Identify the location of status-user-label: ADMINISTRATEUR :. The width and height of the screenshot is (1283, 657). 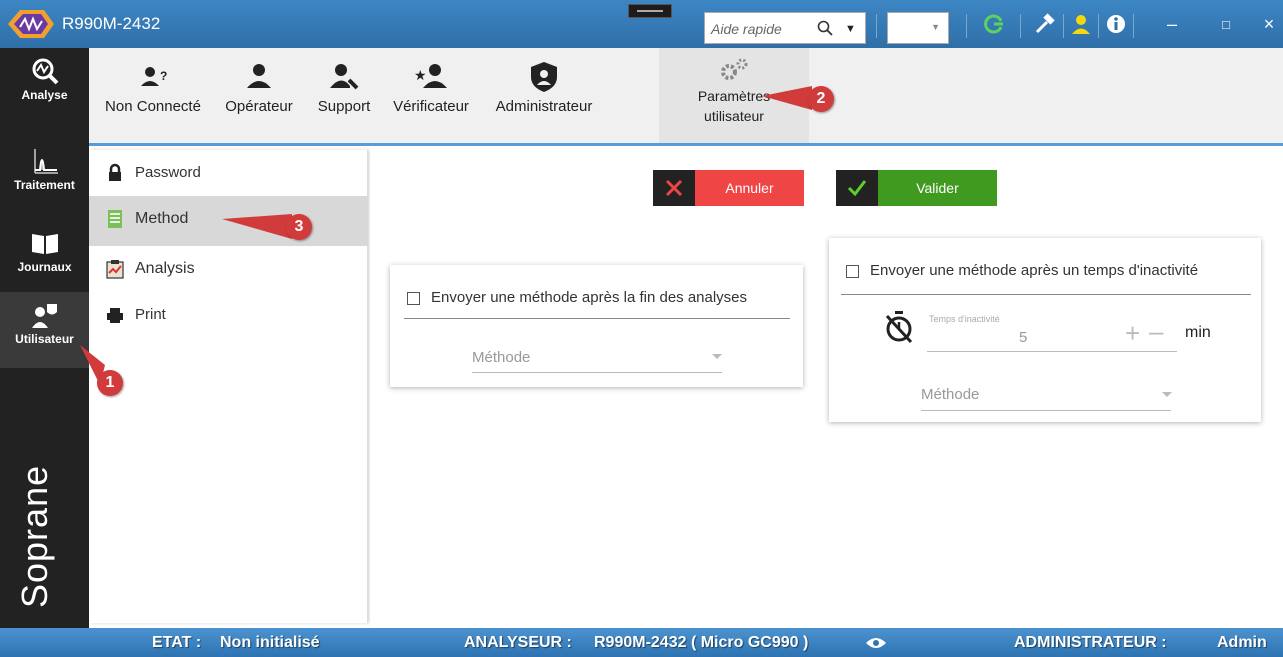
(1090, 642).